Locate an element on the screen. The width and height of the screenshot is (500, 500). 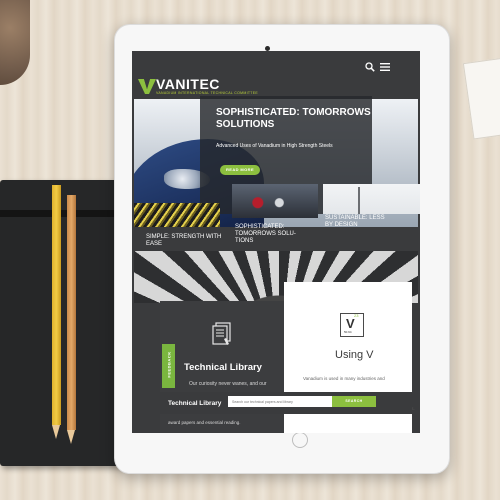
yellow-pencil is located at coordinates (56, 312).